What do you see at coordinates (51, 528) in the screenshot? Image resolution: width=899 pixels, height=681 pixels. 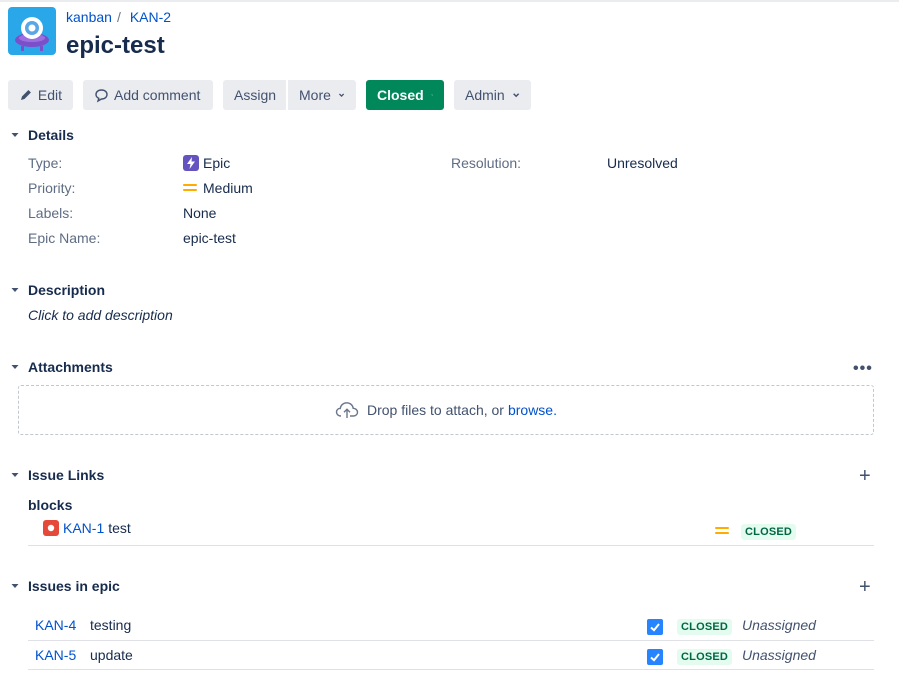 I see `bug-icon` at bounding box center [51, 528].